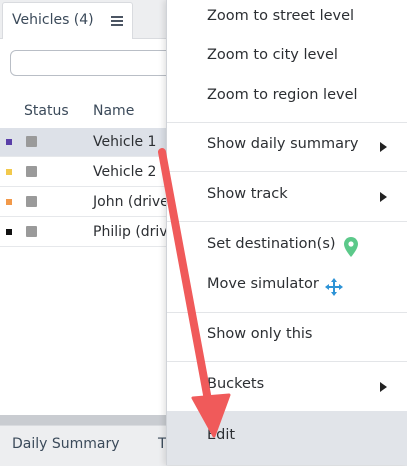 This screenshot has width=407, height=466. Describe the element at coordinates (221, 435) in the screenshot. I see `menu-item-label: Edit` at that location.